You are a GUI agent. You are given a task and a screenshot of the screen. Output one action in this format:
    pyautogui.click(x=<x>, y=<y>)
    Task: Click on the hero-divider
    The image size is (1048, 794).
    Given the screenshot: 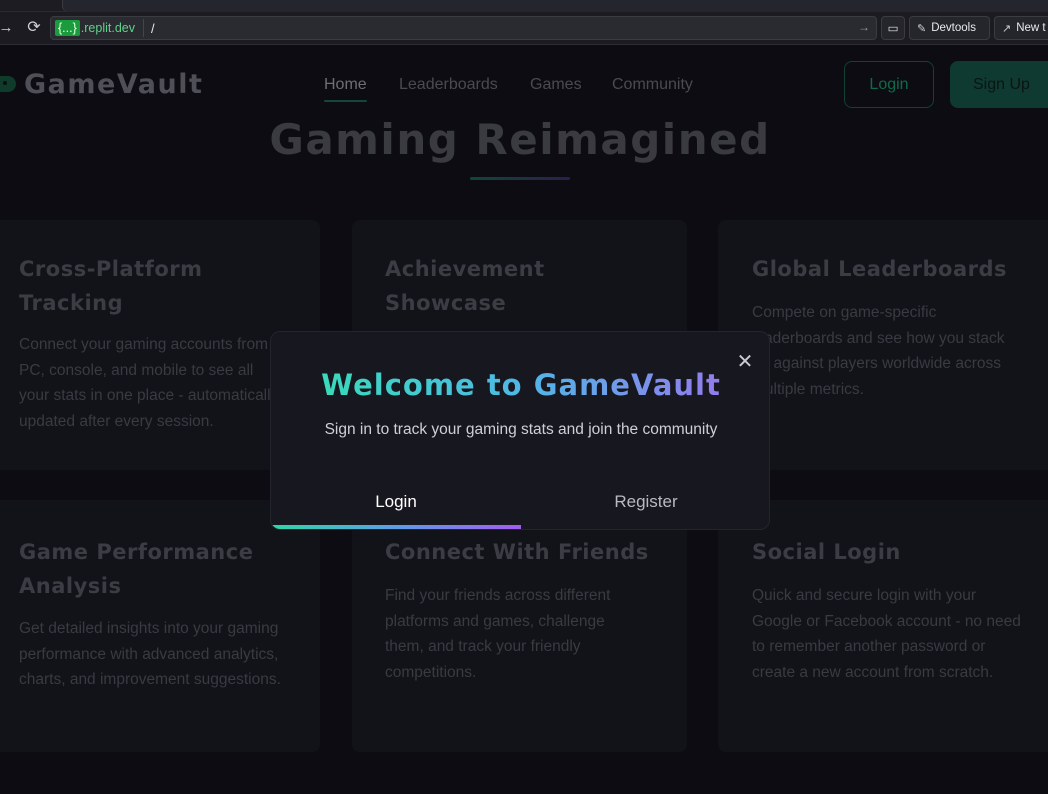 What is the action you would take?
    pyautogui.click(x=520, y=178)
    